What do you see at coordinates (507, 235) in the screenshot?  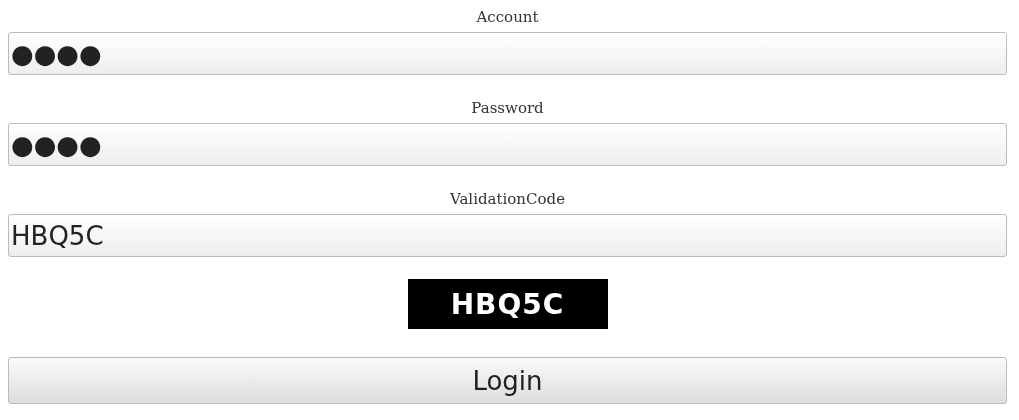 I see `input-field: HBQ5C` at bounding box center [507, 235].